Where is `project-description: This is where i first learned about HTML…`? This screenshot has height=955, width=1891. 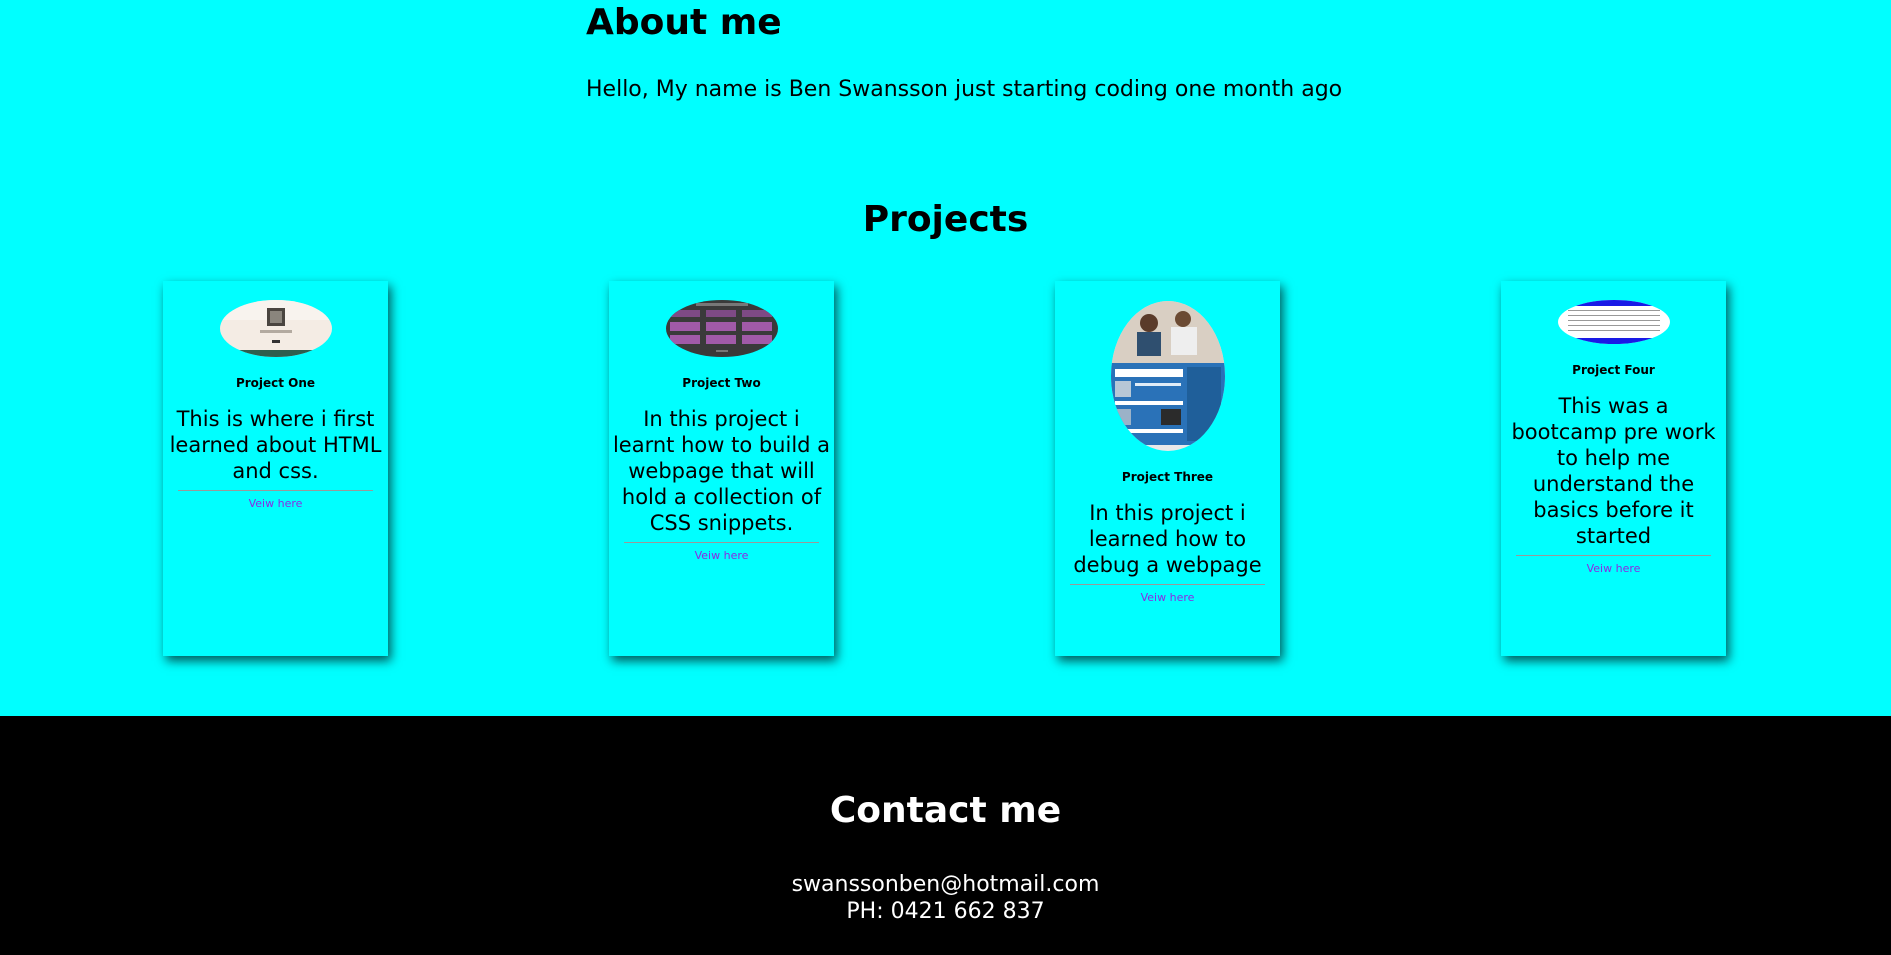
project-description: This is where i first learned about HTML… is located at coordinates (275, 445).